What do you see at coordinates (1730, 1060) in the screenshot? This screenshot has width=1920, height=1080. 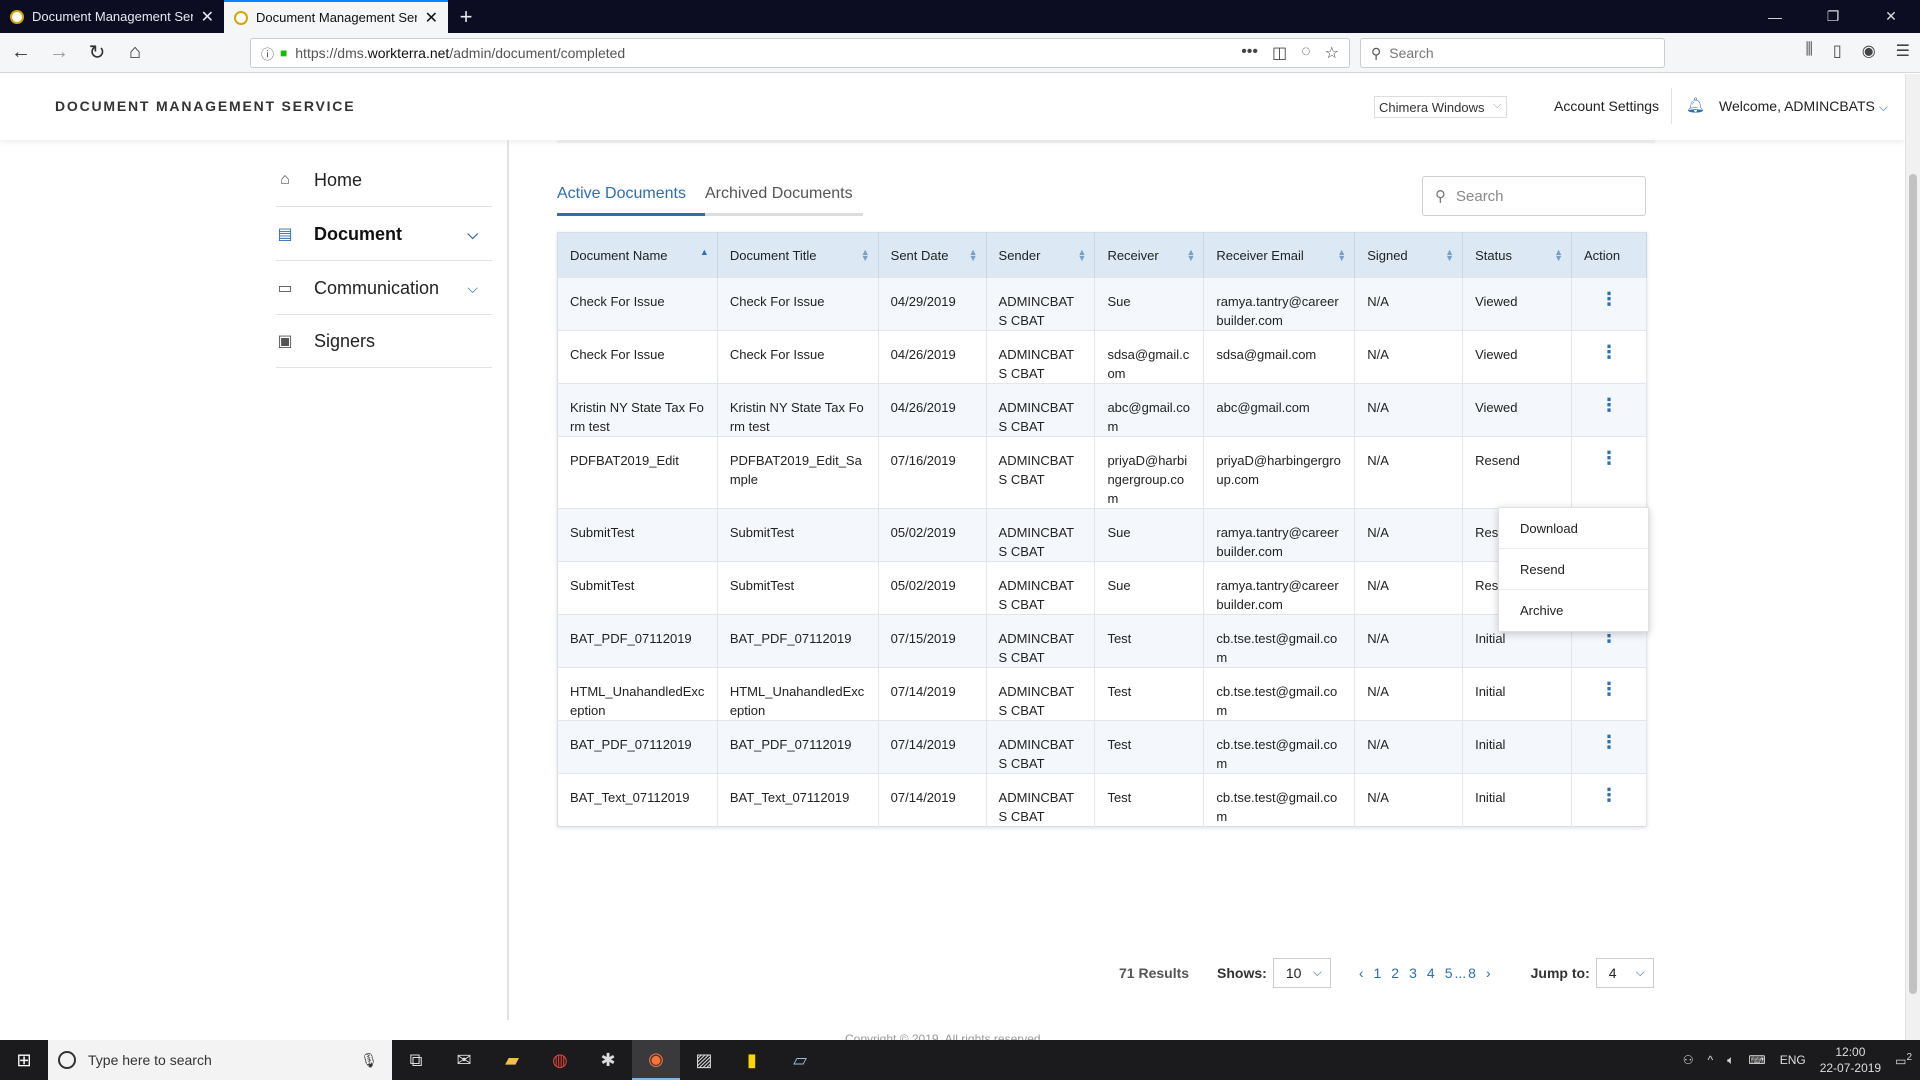 I see `volume-icon: 🔈︎` at bounding box center [1730, 1060].